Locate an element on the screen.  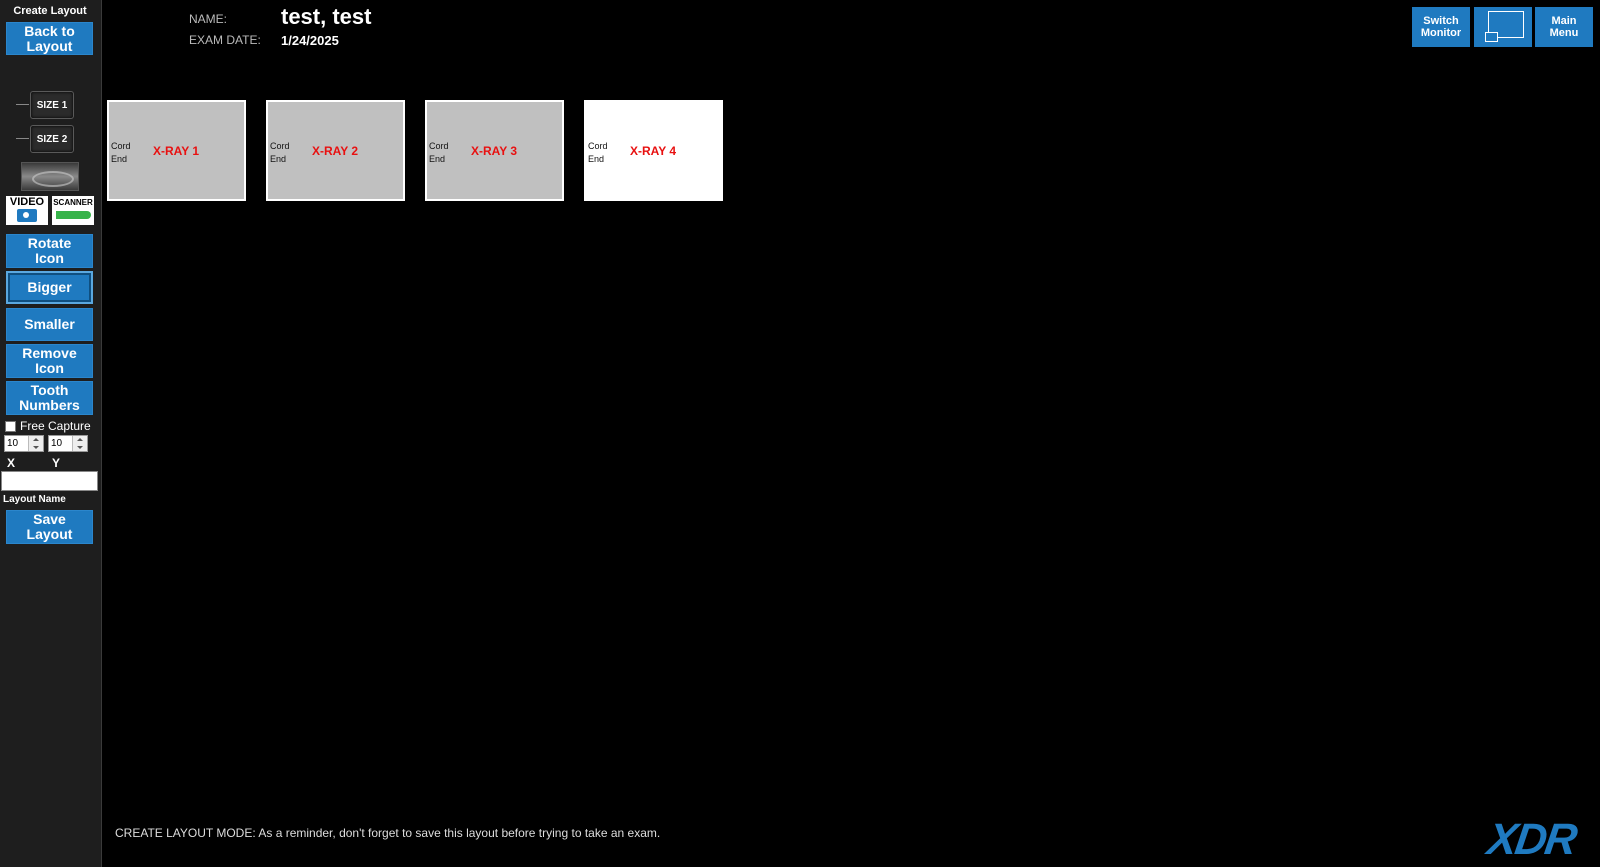
free-capture-option: Free Capture is located at coordinates (48, 426).